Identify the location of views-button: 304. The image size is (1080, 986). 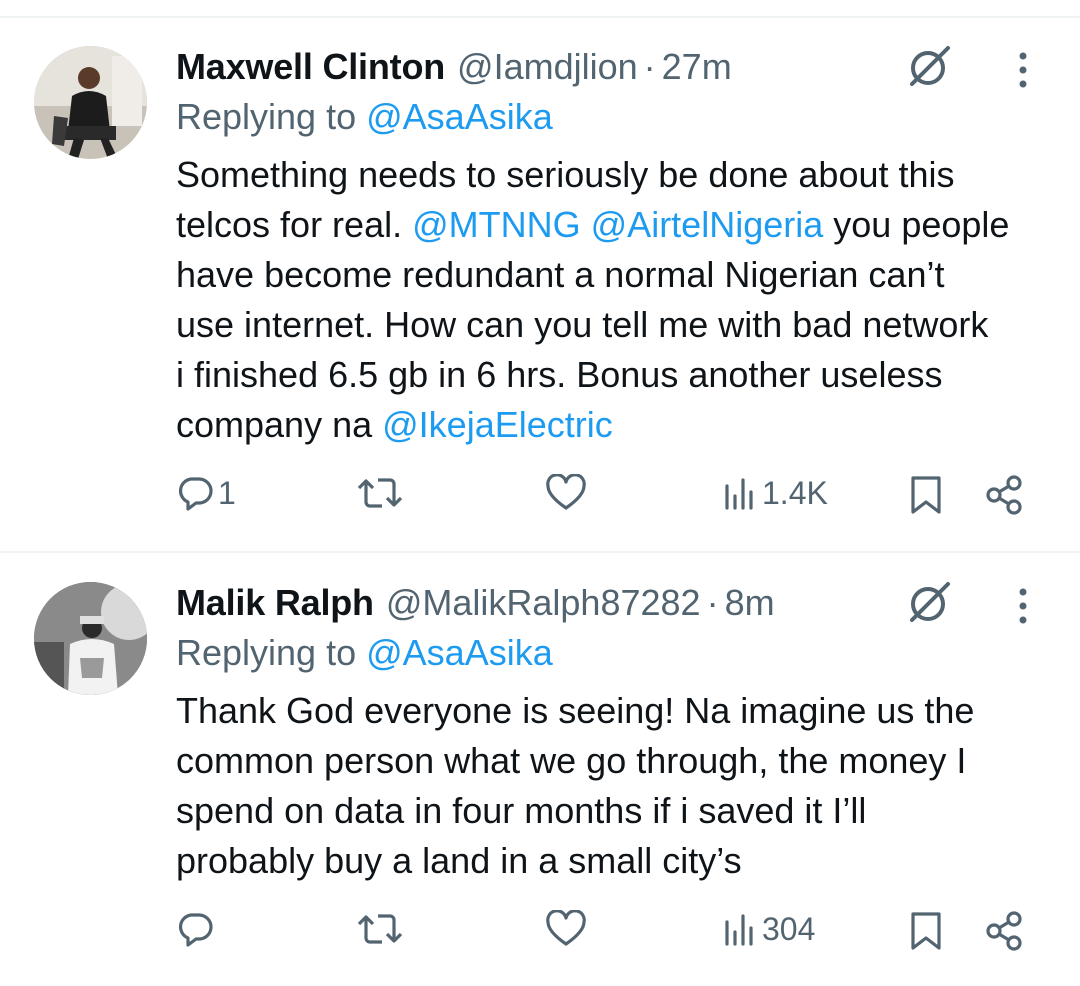
(768, 929).